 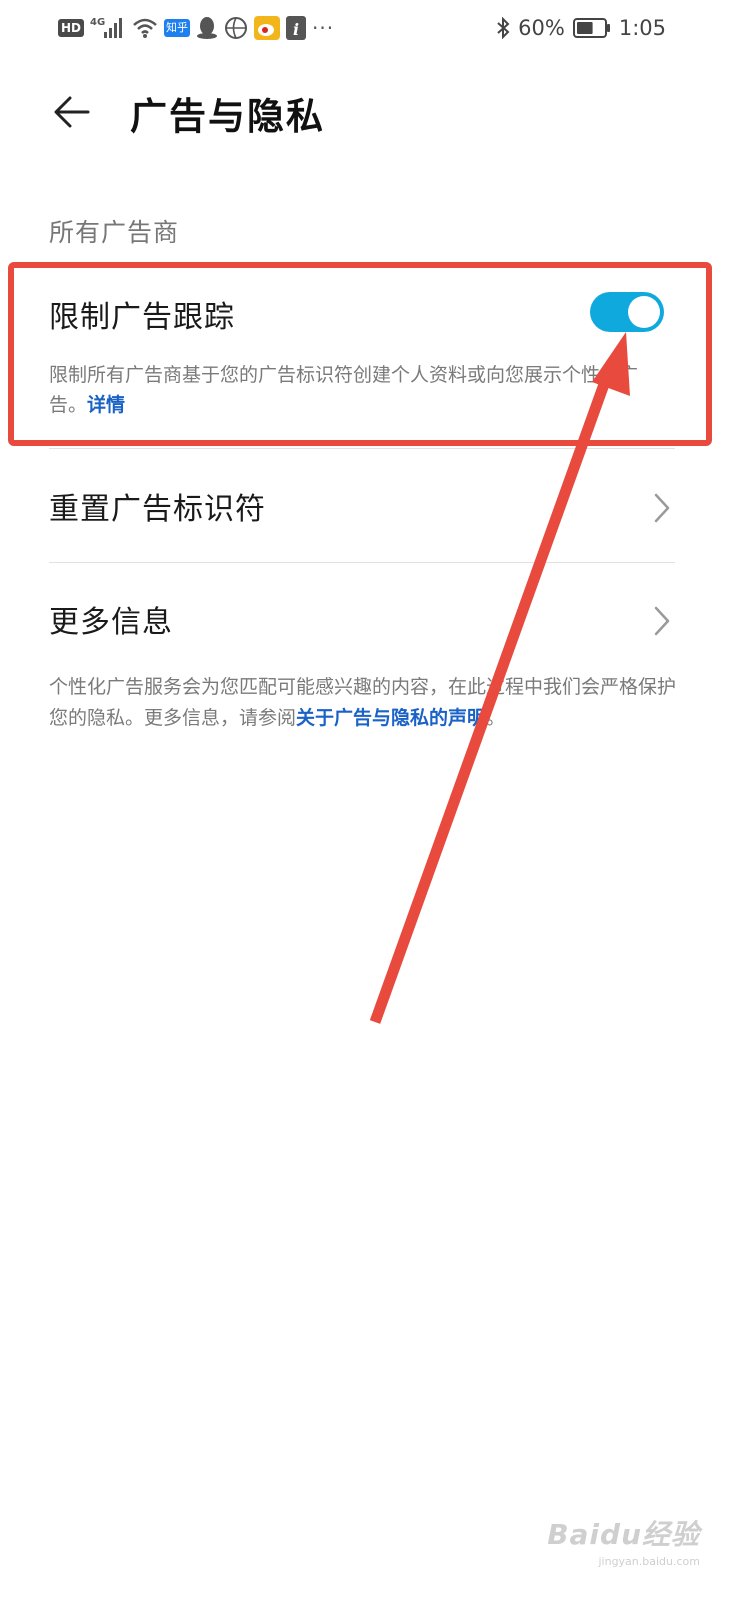 I want to click on back-arrow-icon, so click(x=72, y=112).